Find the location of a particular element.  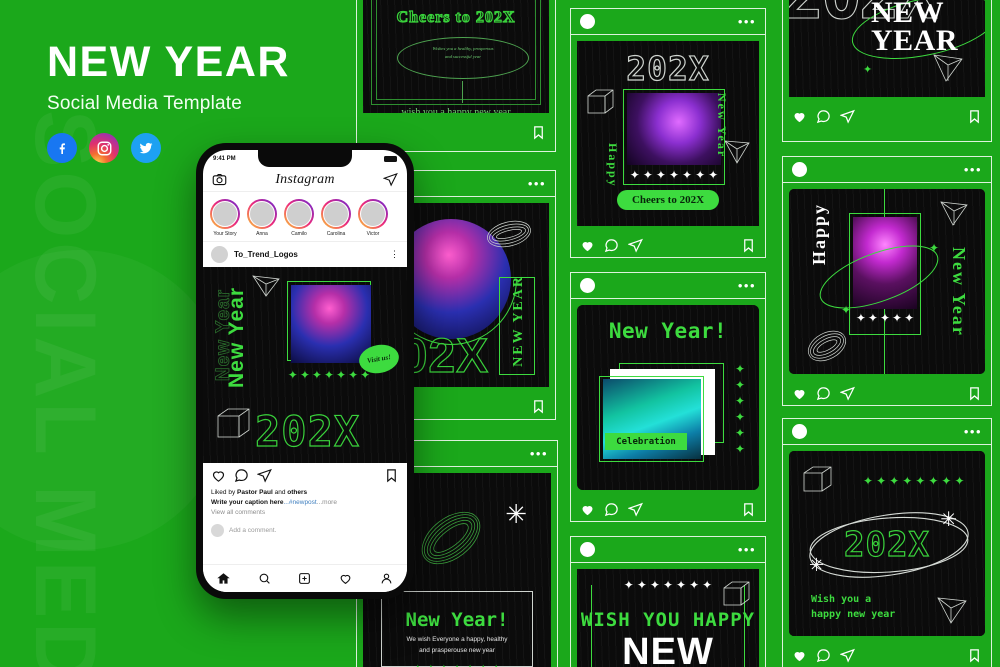

post-header: To_Trend_Logos ⋮ is located at coordinates (305, 254).